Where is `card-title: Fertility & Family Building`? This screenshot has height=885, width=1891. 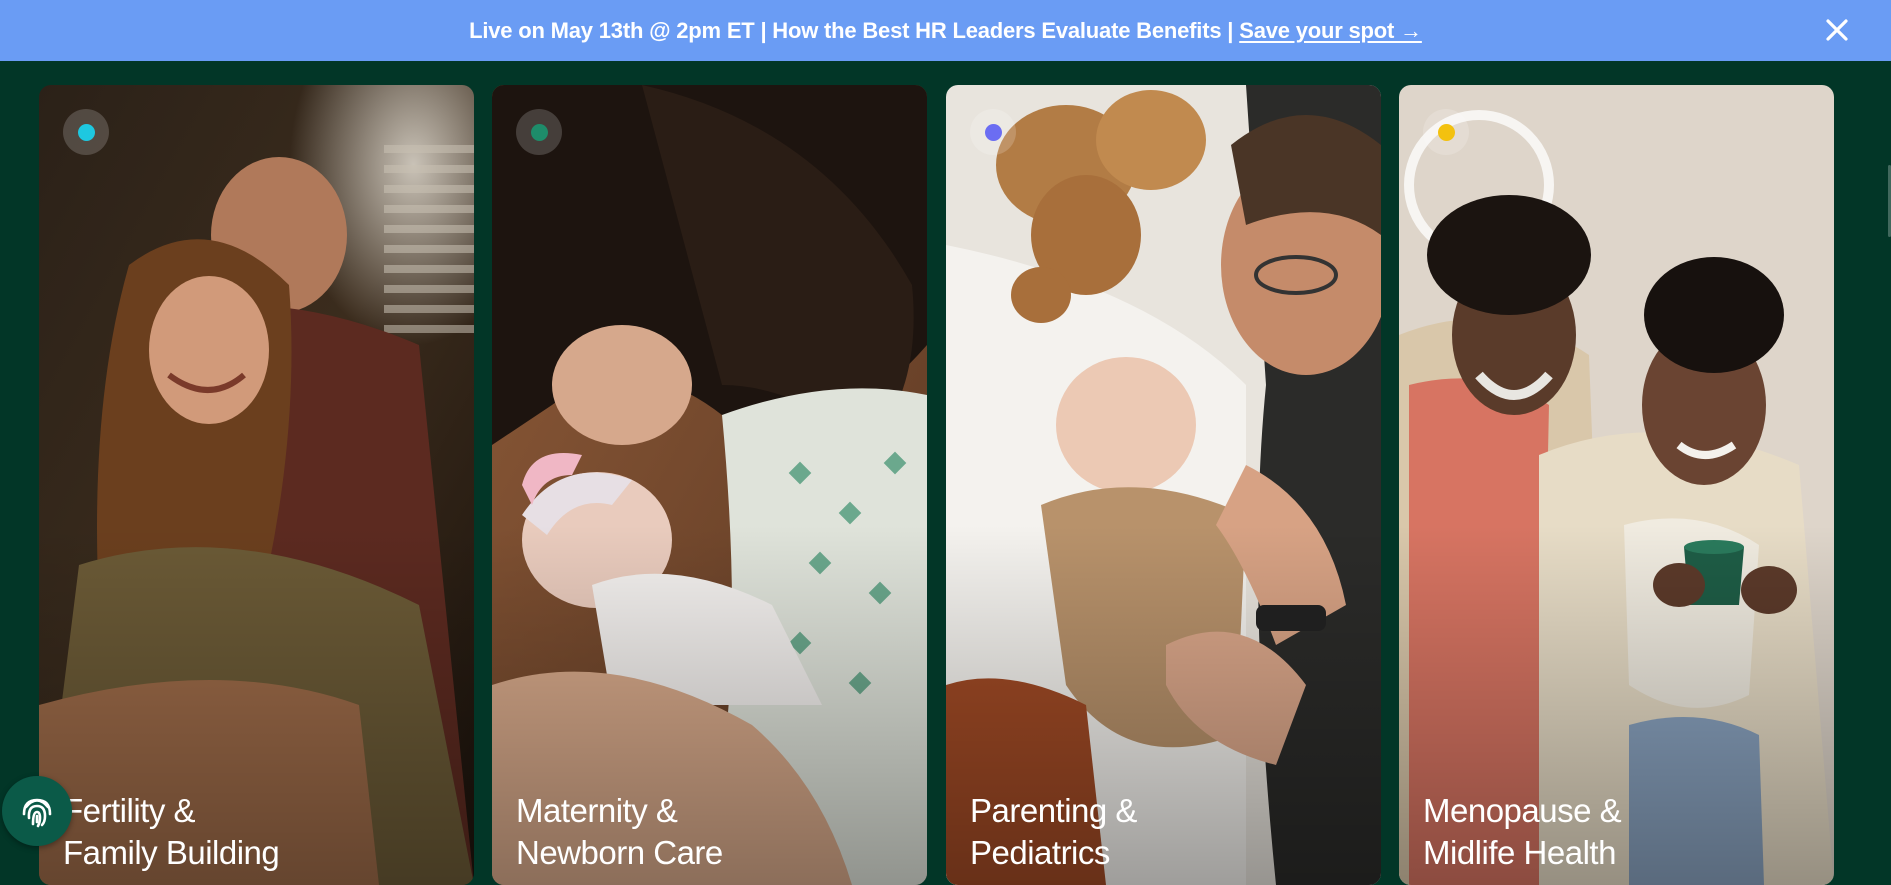
card-title: Fertility & Family Building is located at coordinates (171, 831).